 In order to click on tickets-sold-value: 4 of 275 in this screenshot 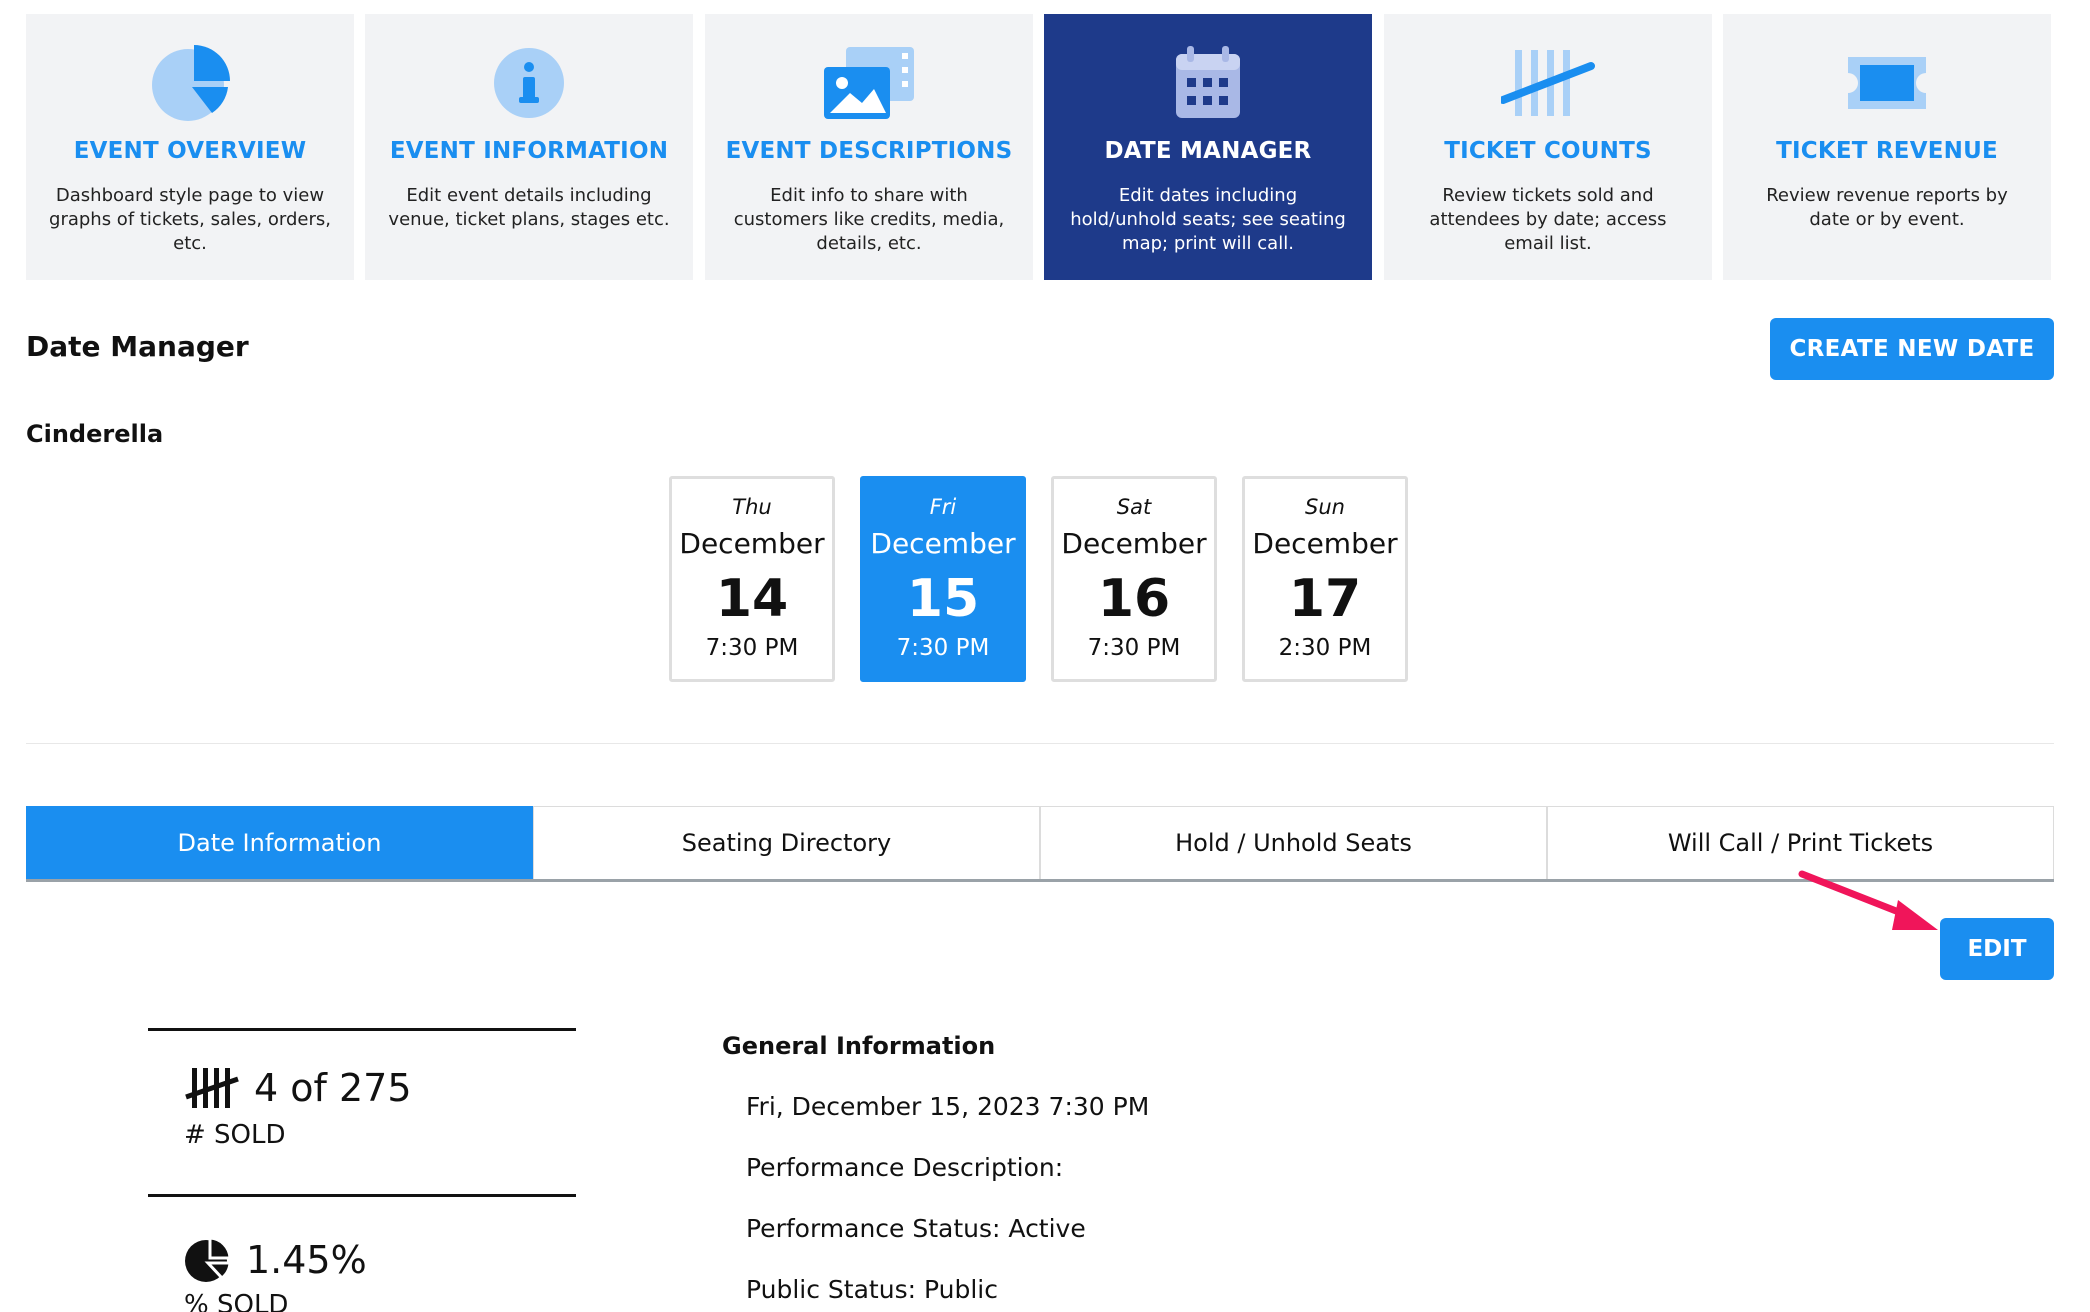, I will do `click(298, 1088)`.